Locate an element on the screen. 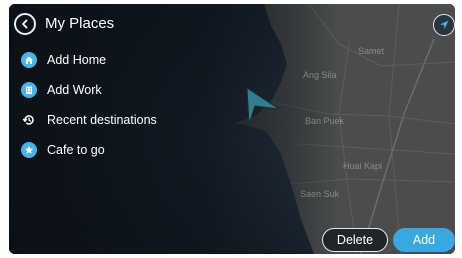 This screenshot has width=462, height=258. home-icon is located at coordinates (29, 60).